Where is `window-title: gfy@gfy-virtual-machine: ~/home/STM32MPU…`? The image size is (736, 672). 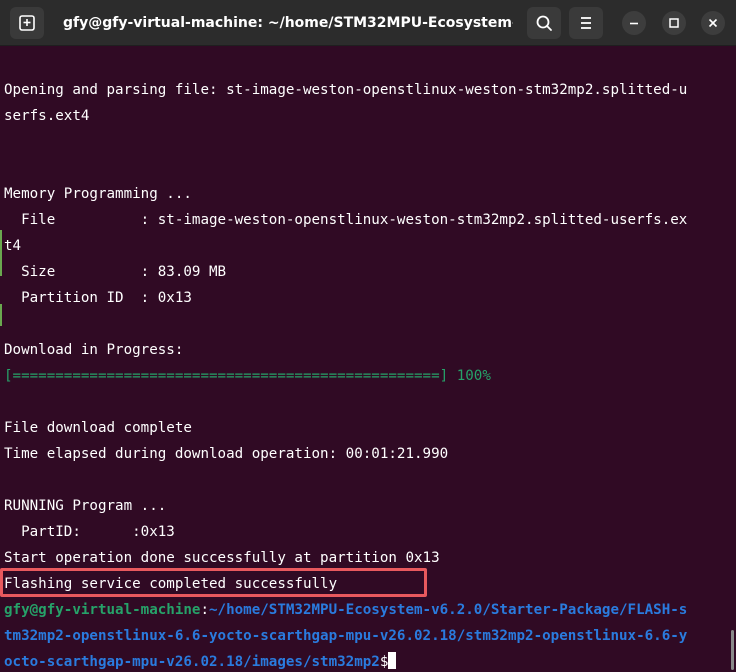 window-title: gfy@gfy-virtual-machine: ~/home/STM32MPU… is located at coordinates (288, 23).